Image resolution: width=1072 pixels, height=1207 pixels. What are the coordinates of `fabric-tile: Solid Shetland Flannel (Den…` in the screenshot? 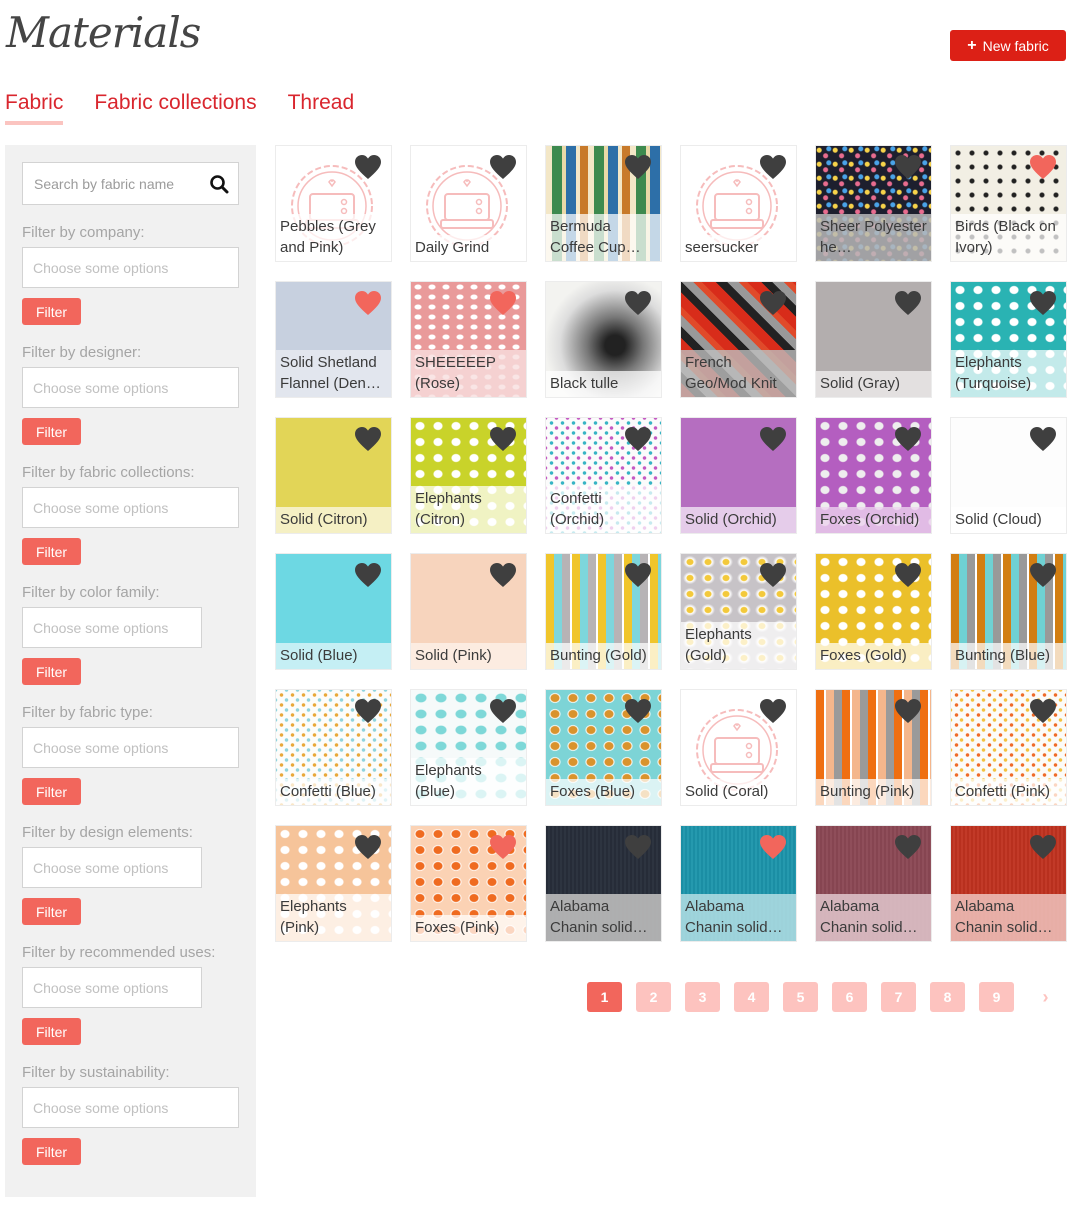 It's located at (333, 339).